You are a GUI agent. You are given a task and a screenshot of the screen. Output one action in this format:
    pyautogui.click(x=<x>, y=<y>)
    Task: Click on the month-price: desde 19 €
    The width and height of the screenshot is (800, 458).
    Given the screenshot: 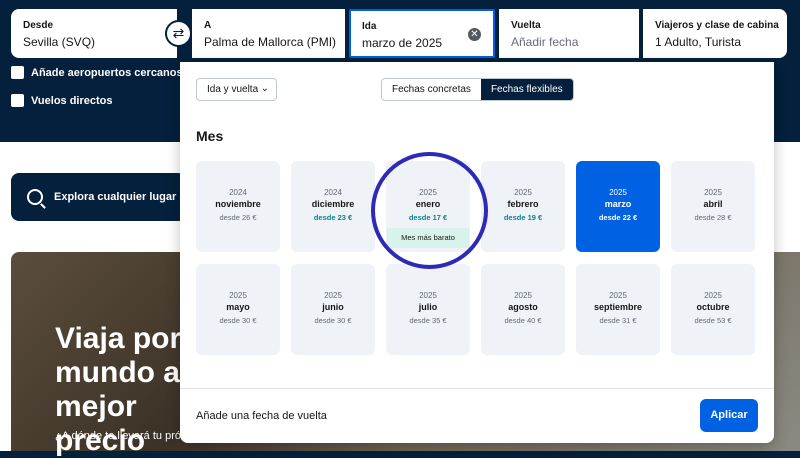 What is the action you would take?
    pyautogui.click(x=523, y=217)
    